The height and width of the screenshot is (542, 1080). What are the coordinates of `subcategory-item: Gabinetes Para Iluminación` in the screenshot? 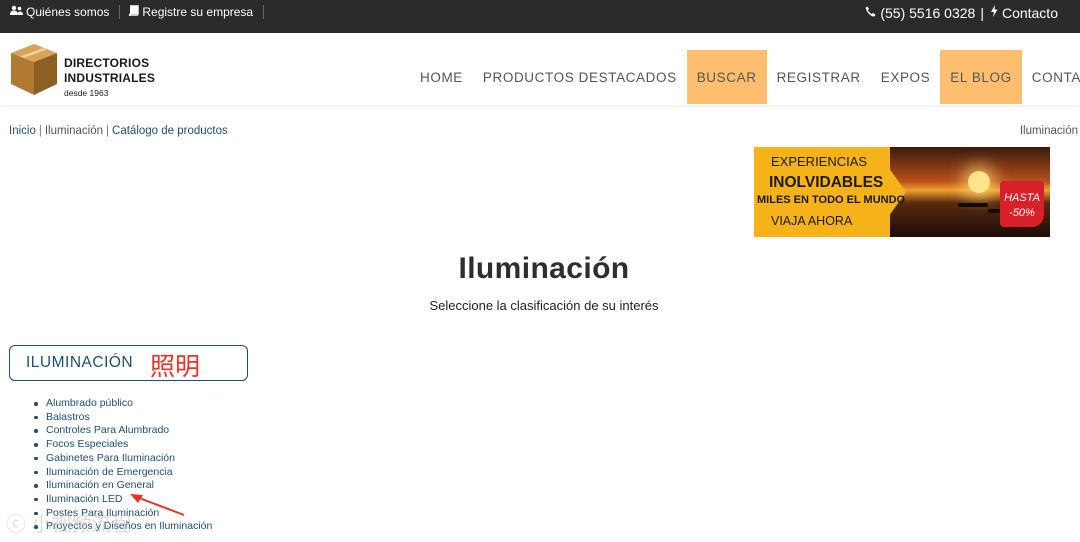 It's located at (123, 459).